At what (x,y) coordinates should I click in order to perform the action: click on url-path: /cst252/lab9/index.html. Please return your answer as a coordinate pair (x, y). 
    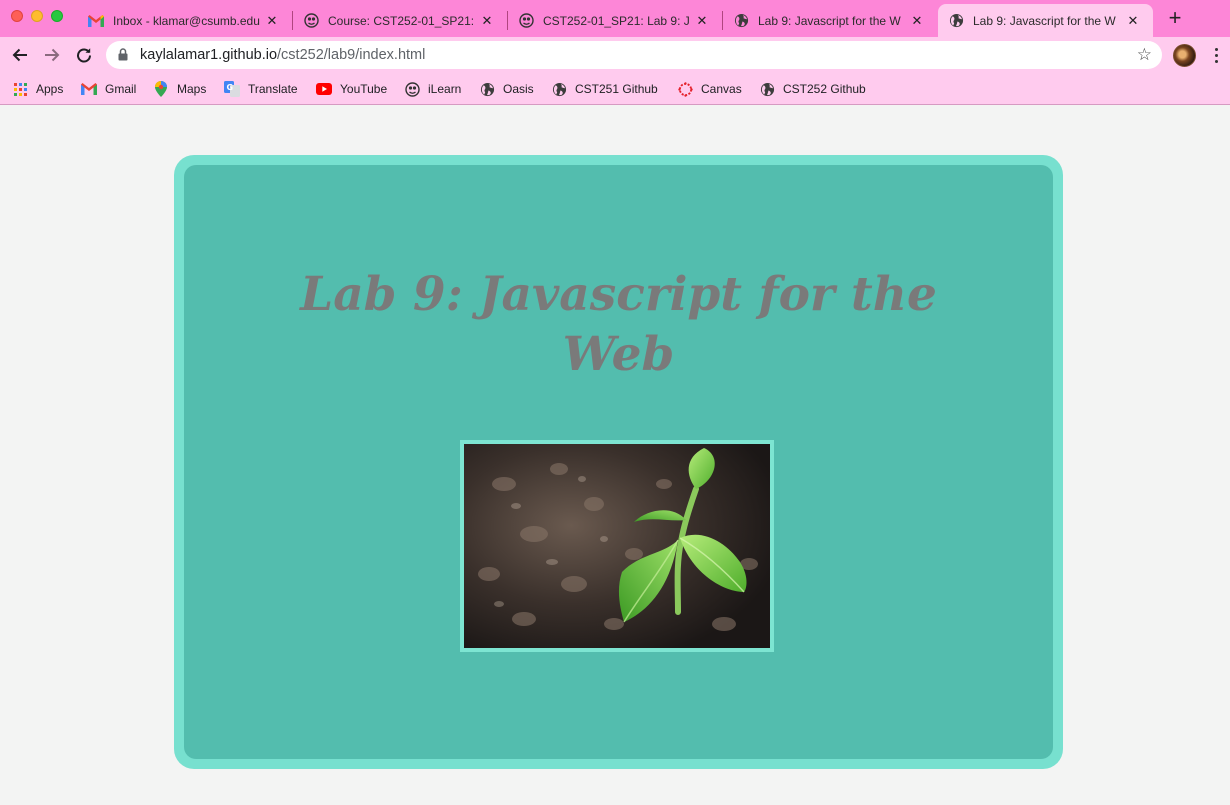
    Looking at the image, I should click on (351, 55).